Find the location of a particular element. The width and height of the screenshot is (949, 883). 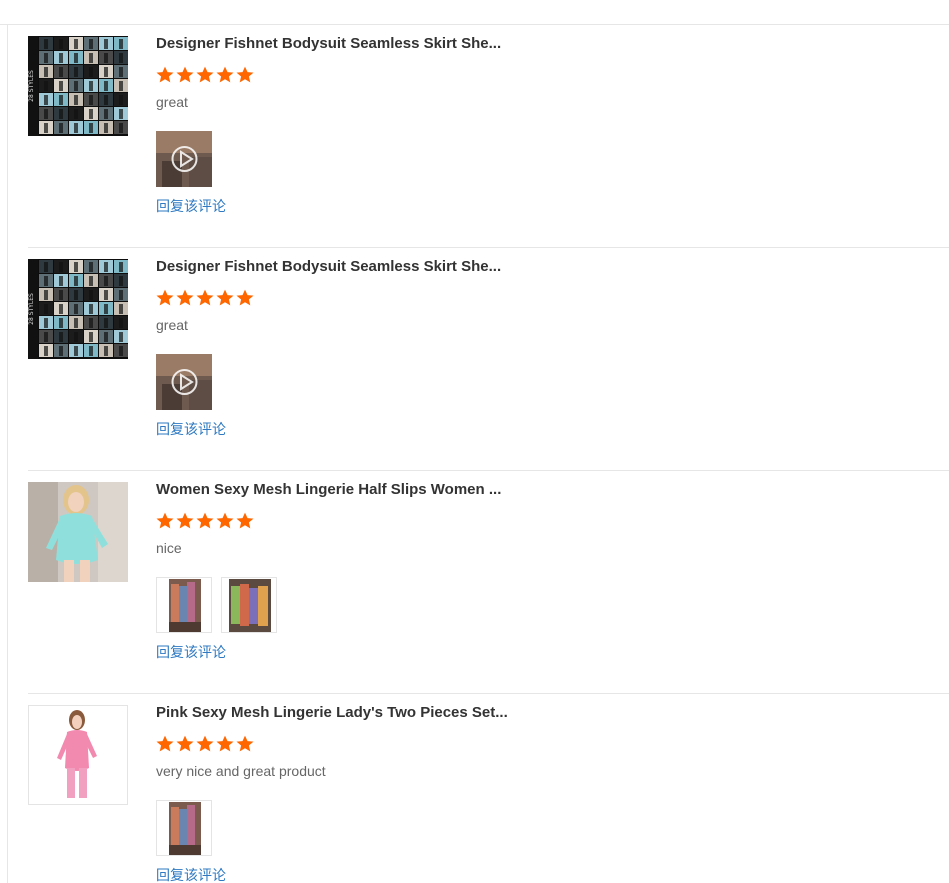

left-divider is located at coordinates (7, 453).